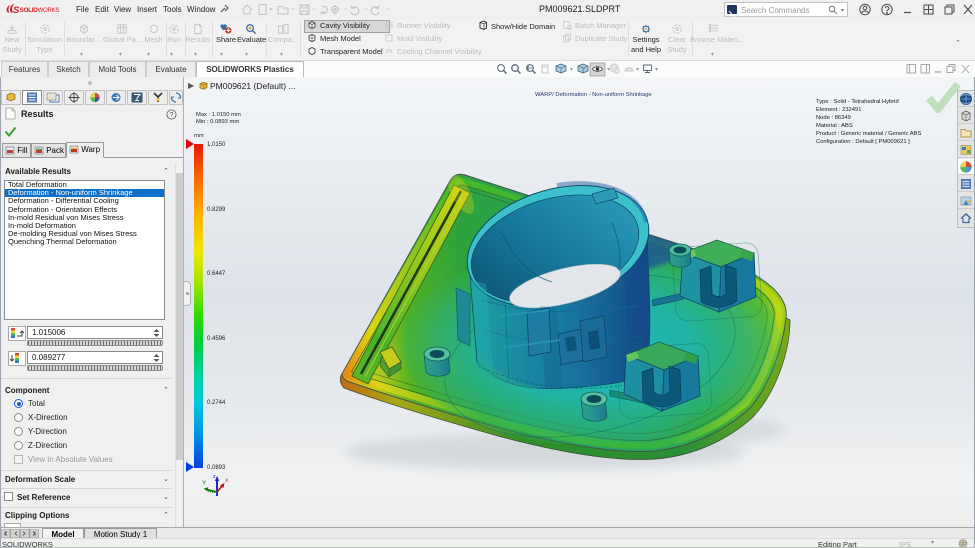 This screenshot has width=975, height=548. Describe the element at coordinates (214, 477) in the screenshot. I see `svg-text: z` at that location.